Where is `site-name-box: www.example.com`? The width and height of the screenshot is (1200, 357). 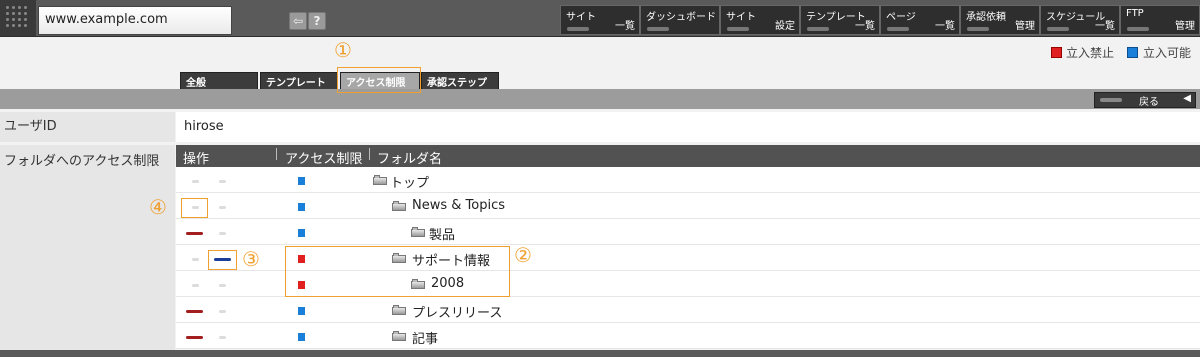
site-name-box: www.example.com is located at coordinates (135, 20).